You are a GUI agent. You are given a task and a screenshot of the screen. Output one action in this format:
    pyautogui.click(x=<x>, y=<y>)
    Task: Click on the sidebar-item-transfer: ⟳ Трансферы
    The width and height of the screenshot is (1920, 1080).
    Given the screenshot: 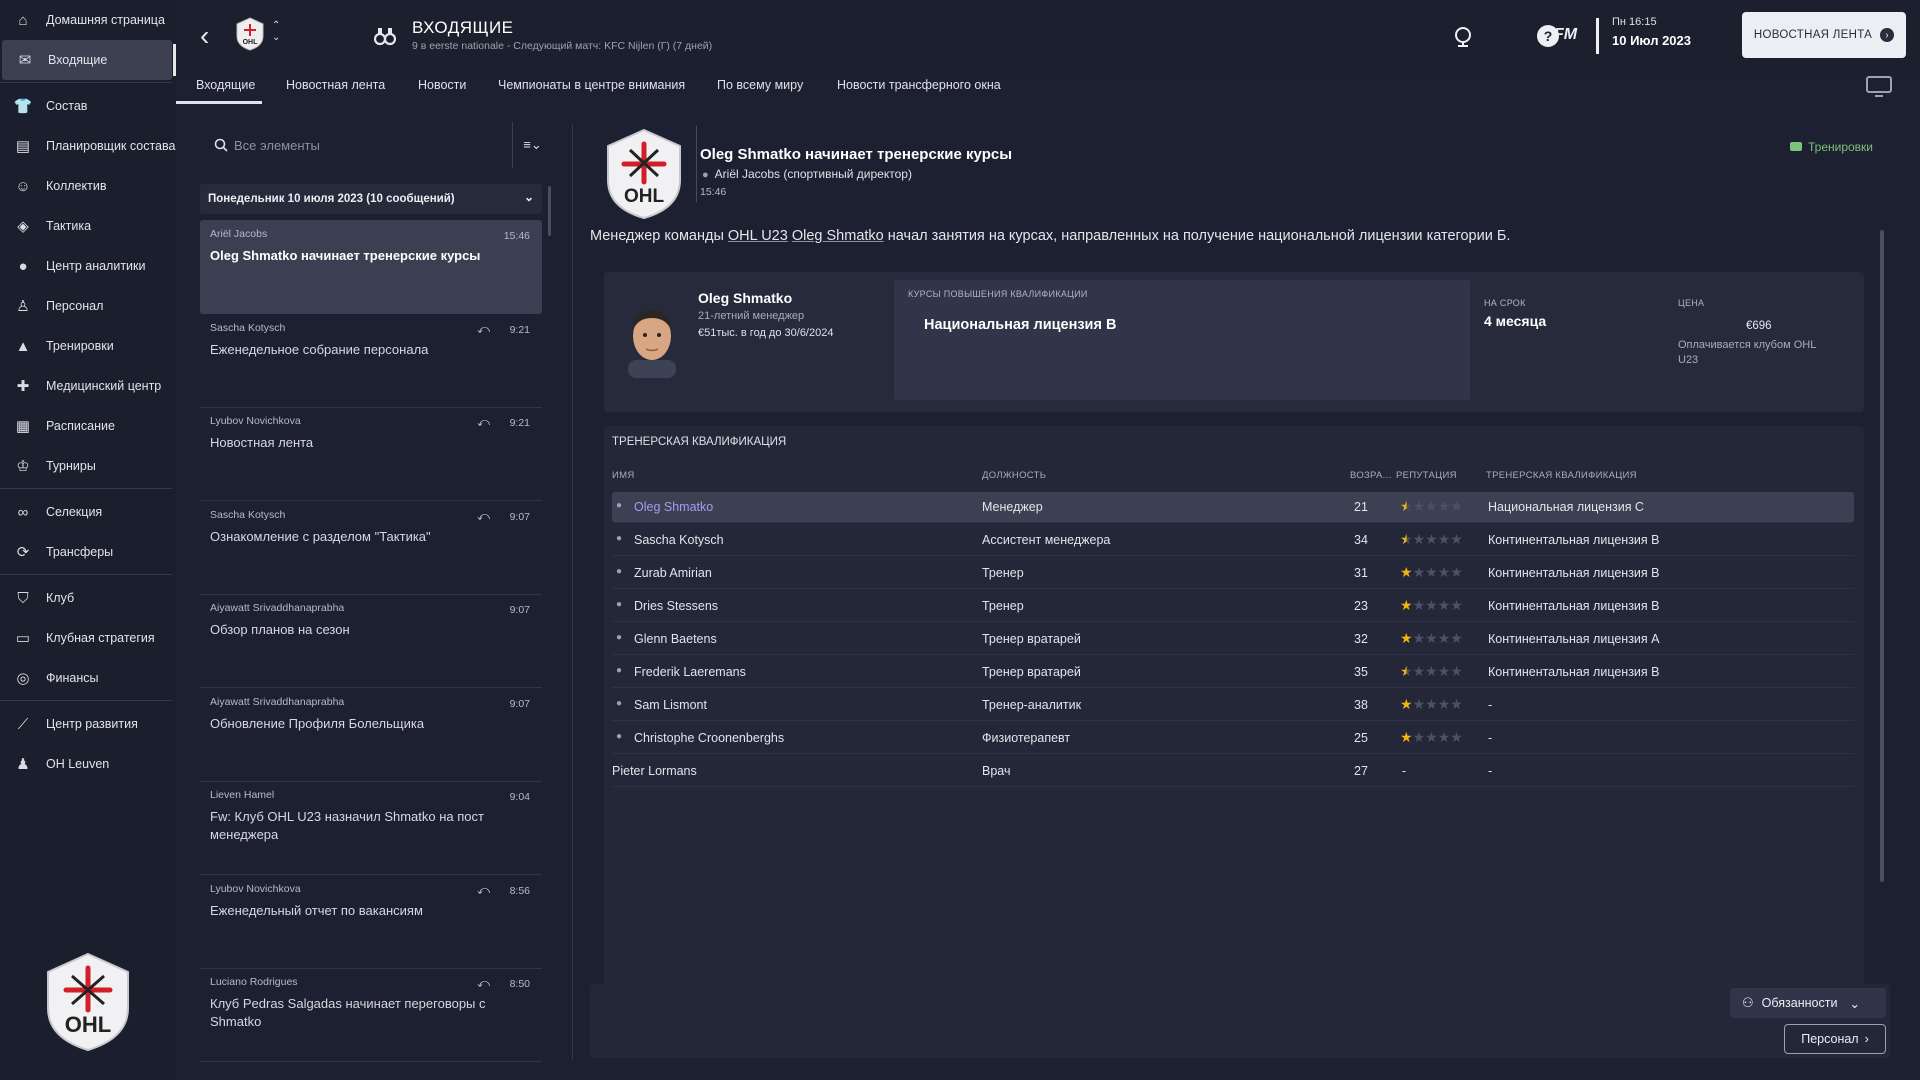 What is the action you would take?
    pyautogui.click(x=88, y=552)
    